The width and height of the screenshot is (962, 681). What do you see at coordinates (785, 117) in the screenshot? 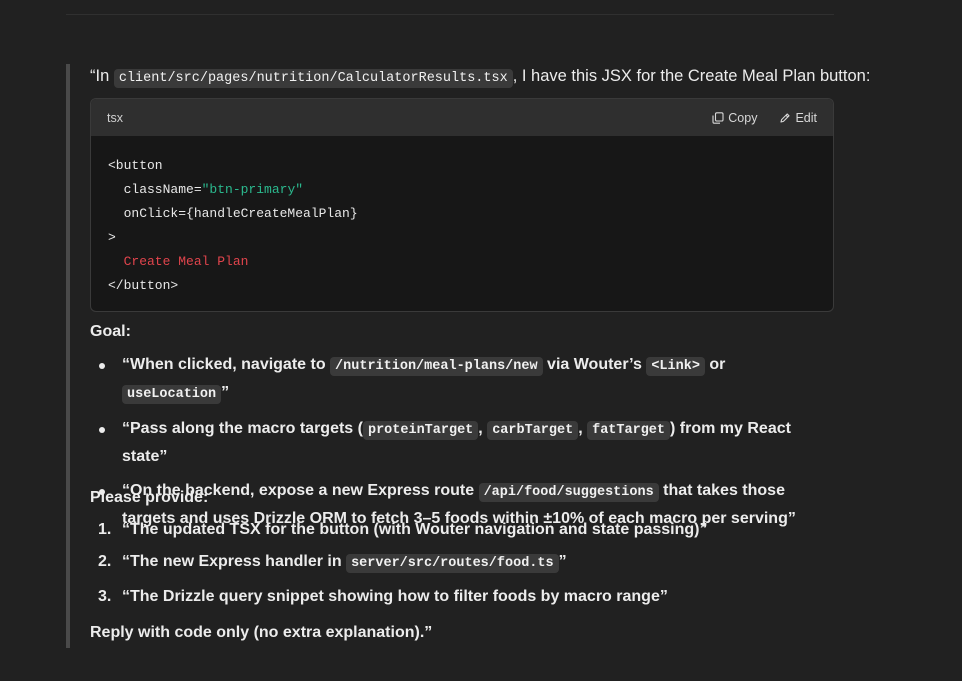
I see `pencil-icon` at bounding box center [785, 117].